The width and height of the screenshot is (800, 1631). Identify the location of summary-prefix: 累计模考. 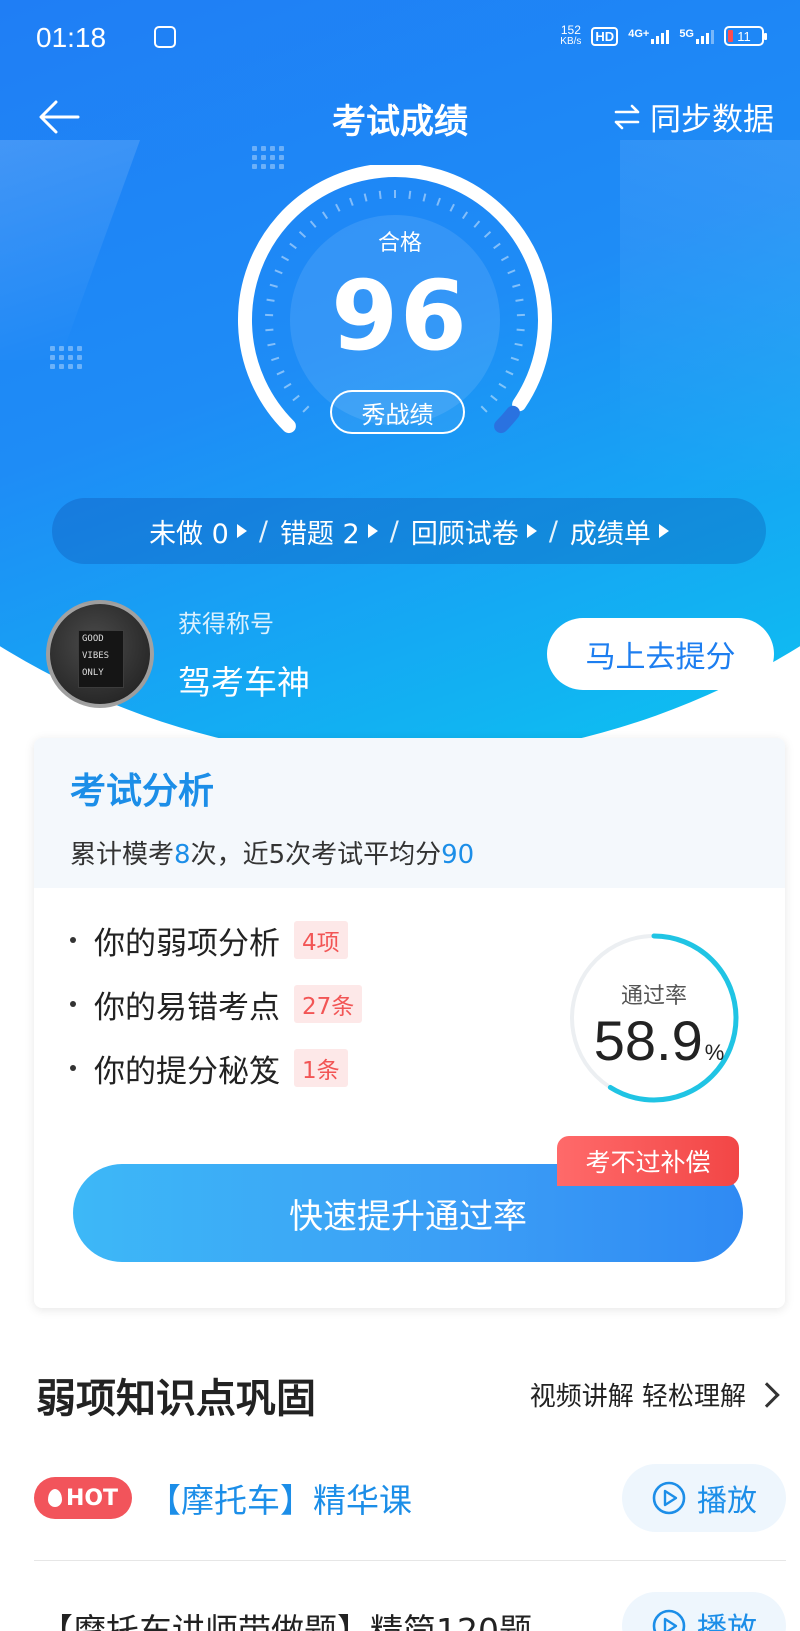
(122, 855).